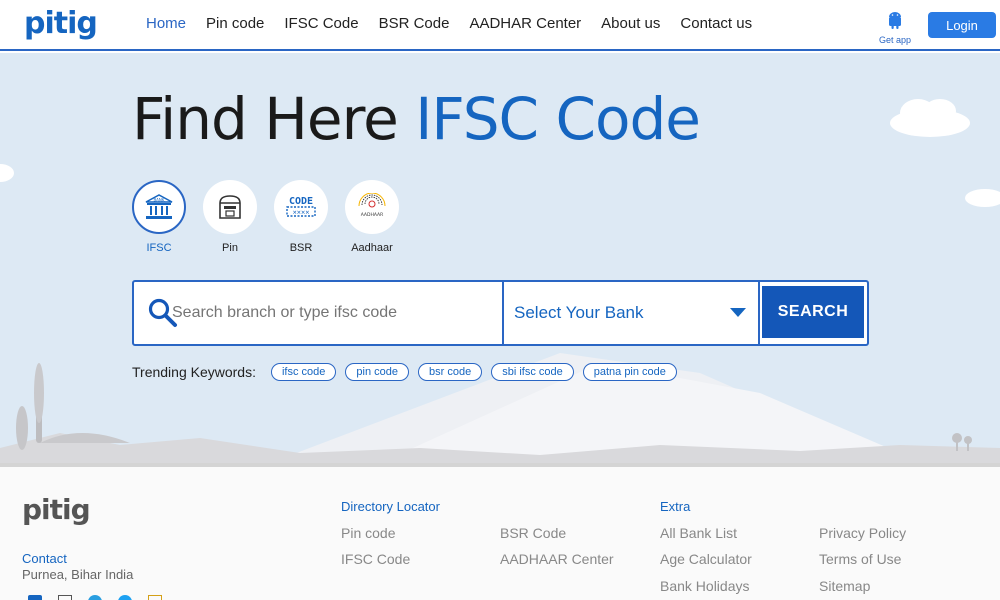 The width and height of the screenshot is (1000, 600). Describe the element at coordinates (78, 574) in the screenshot. I see `footer-address: Purnea, Bihar India` at that location.